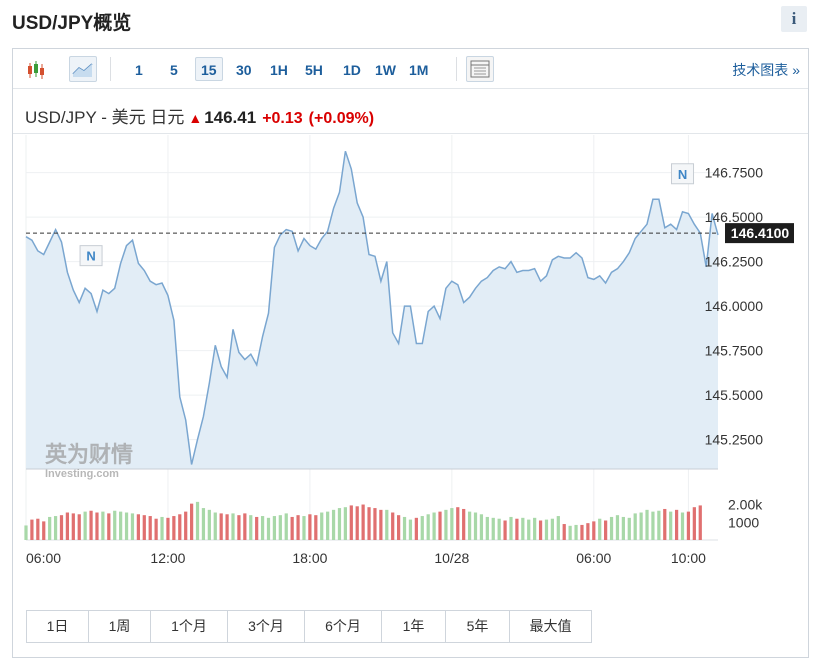  I want to click on y-tick-label: 145.7500, so click(734, 351).